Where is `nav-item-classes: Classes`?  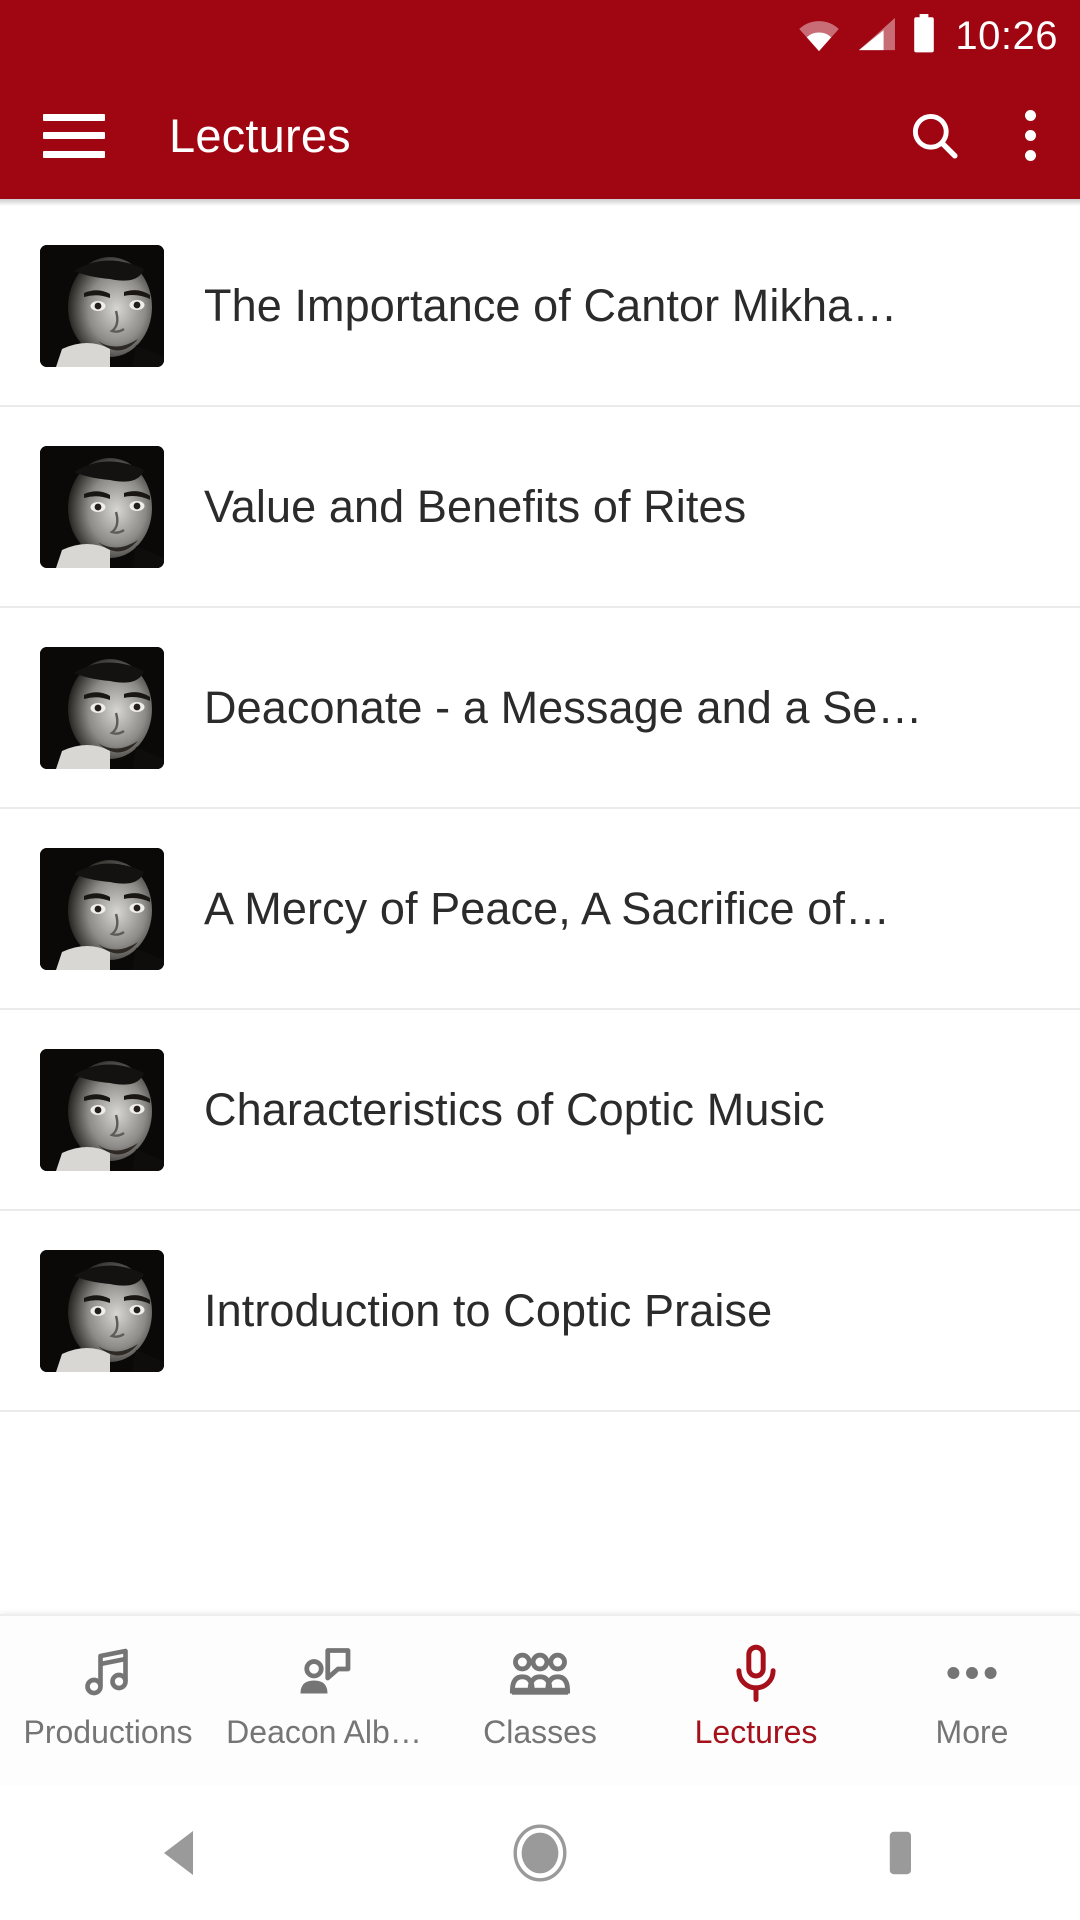 nav-item-classes: Classes is located at coordinates (540, 1683).